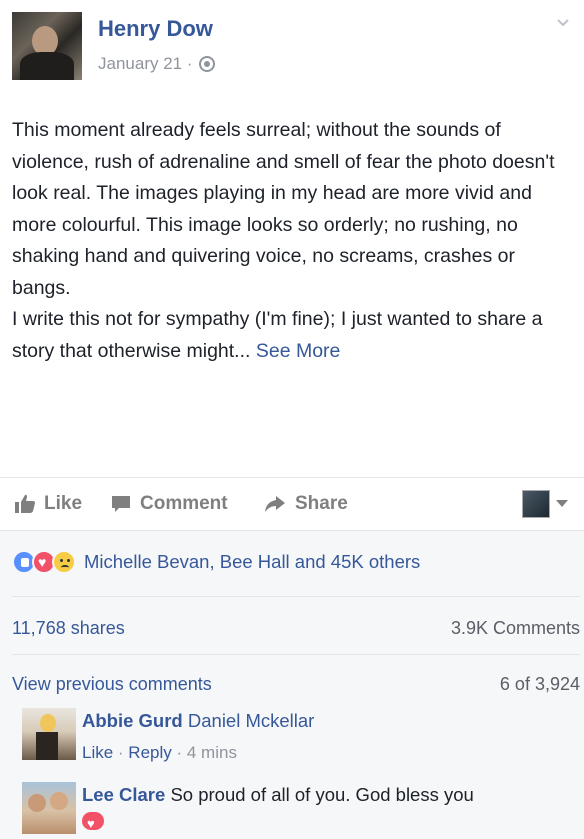  I want to click on comments-position: 6 of 3,924, so click(539, 684).